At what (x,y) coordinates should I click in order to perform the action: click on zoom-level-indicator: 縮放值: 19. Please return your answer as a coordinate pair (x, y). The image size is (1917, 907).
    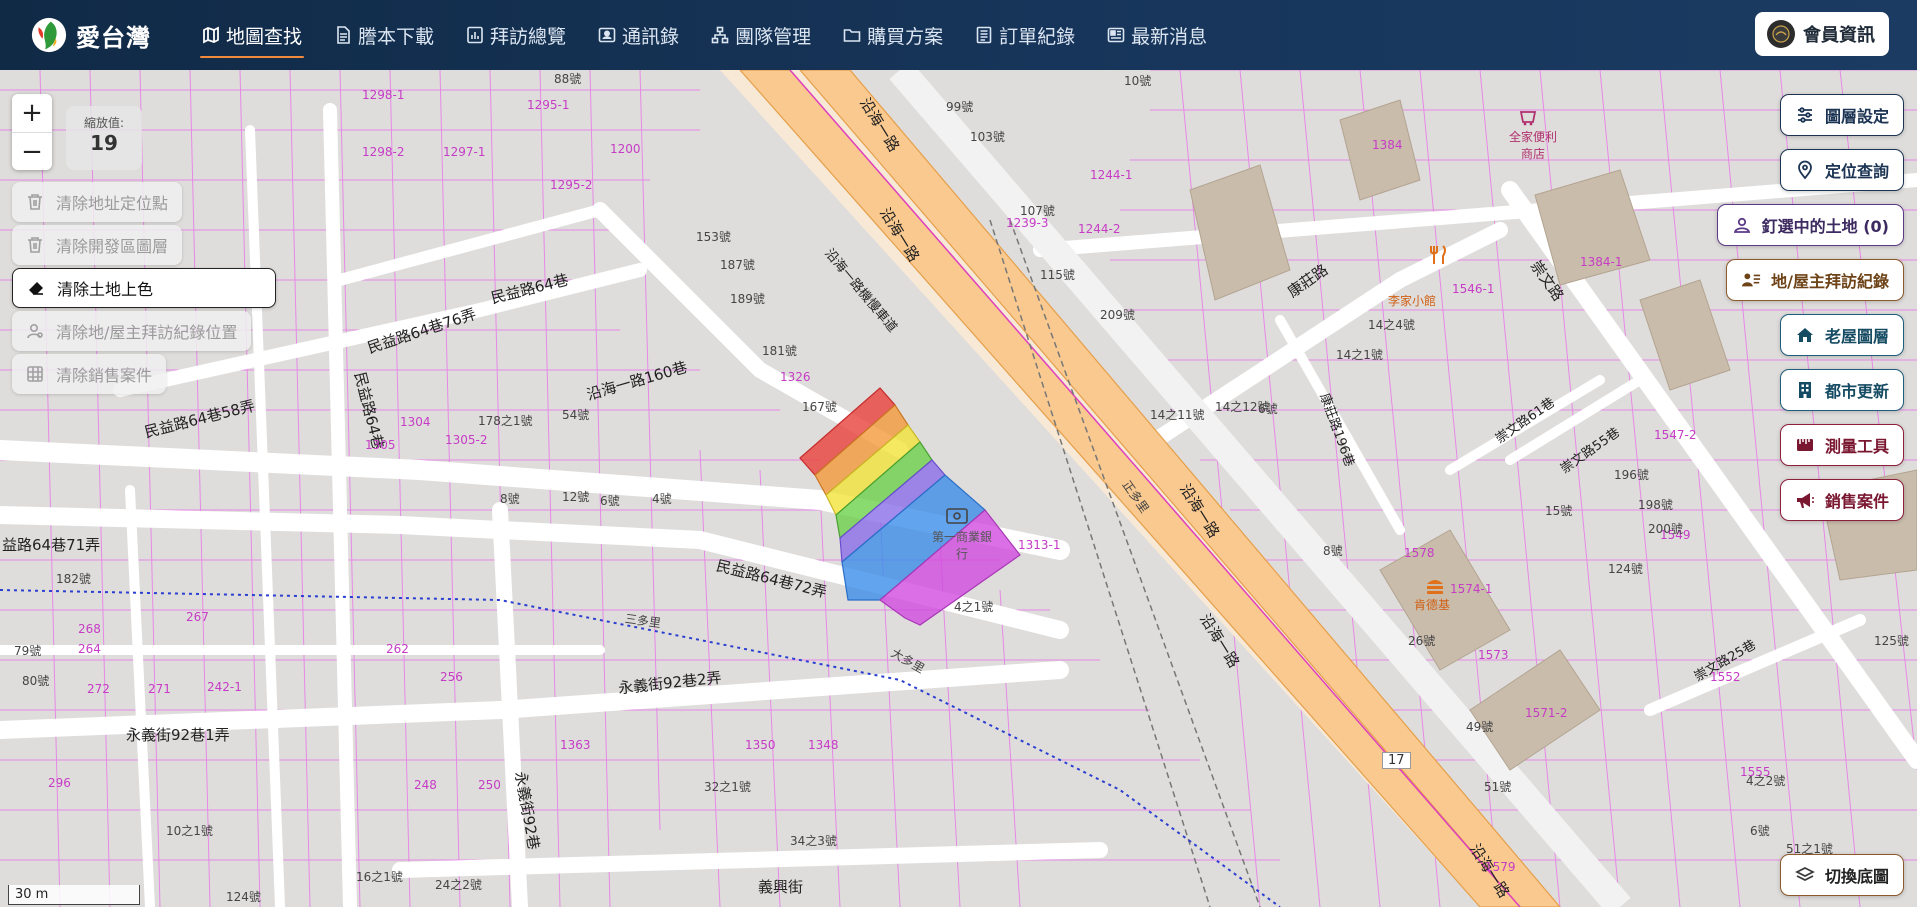
    Looking at the image, I should click on (104, 138).